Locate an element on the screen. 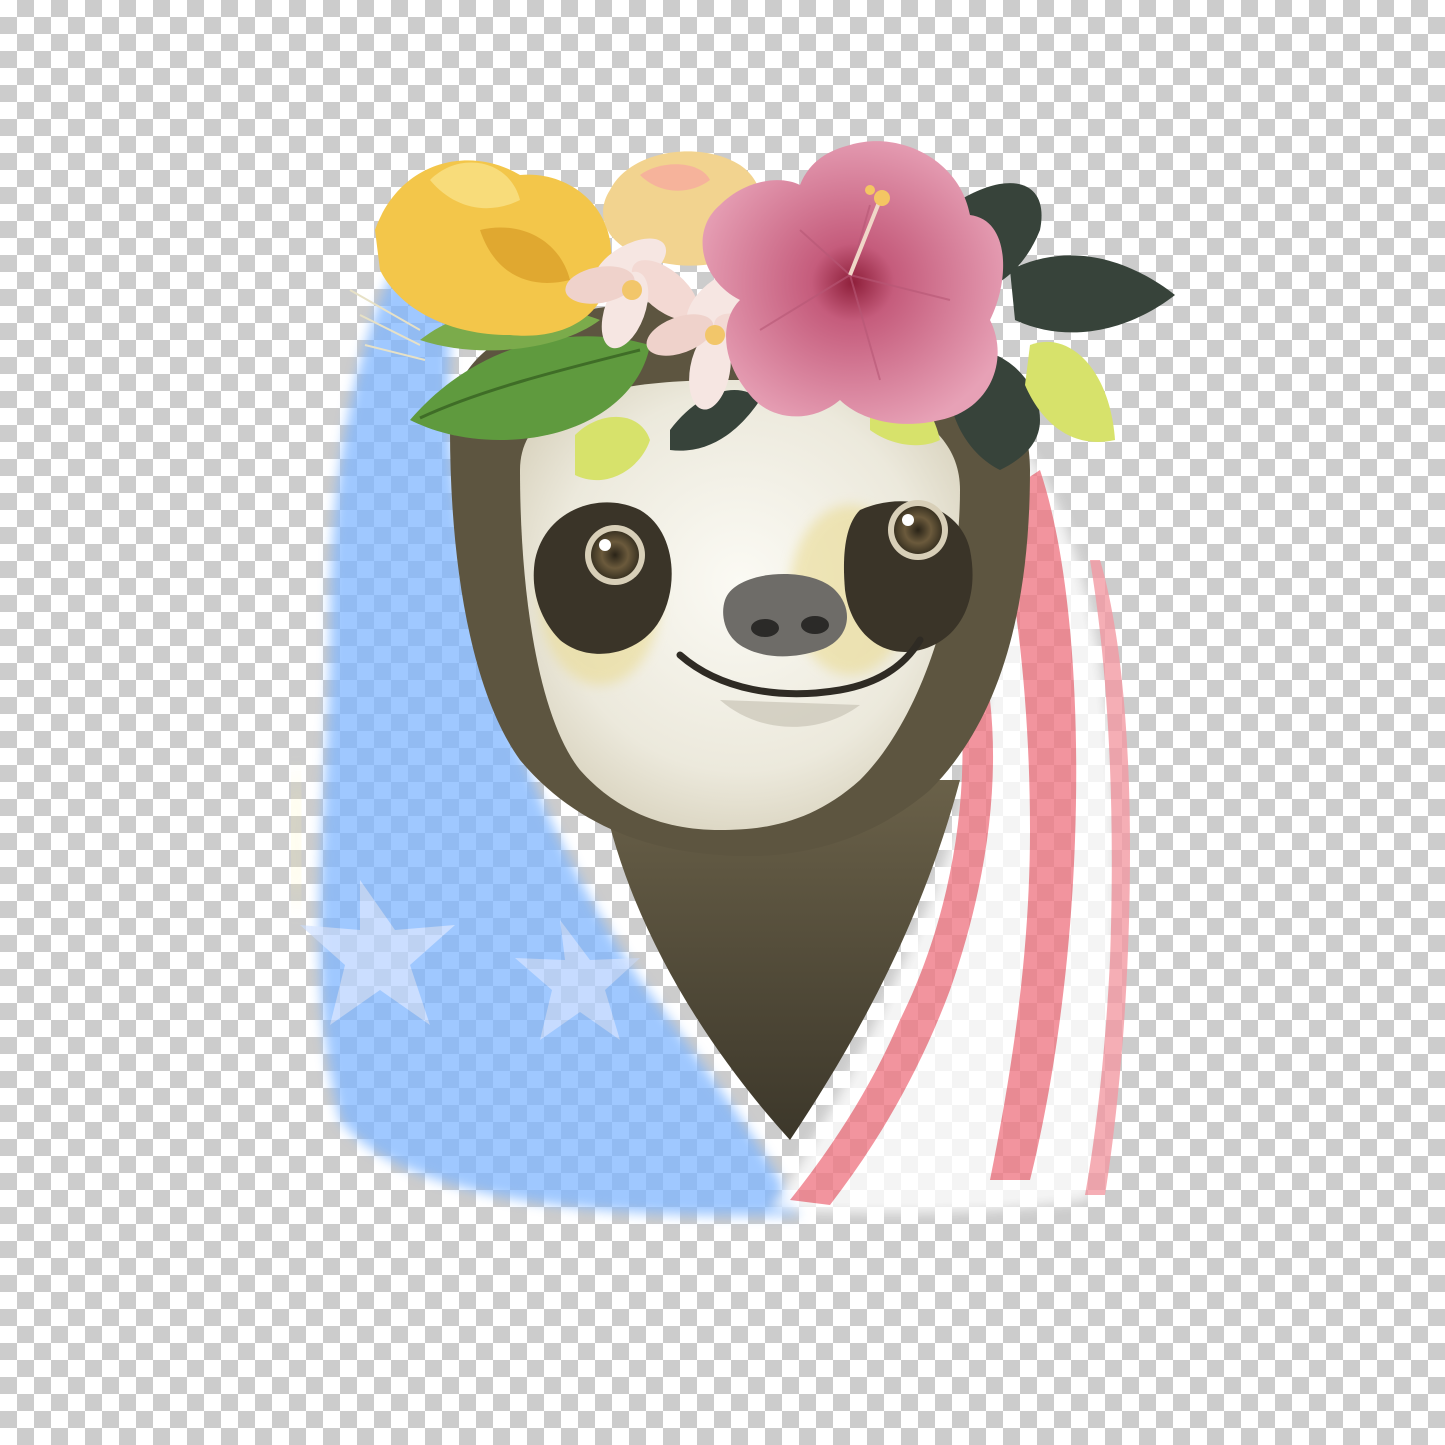 This screenshot has width=1445, height=1445. sloth-nostril-left is located at coordinates (765, 628).